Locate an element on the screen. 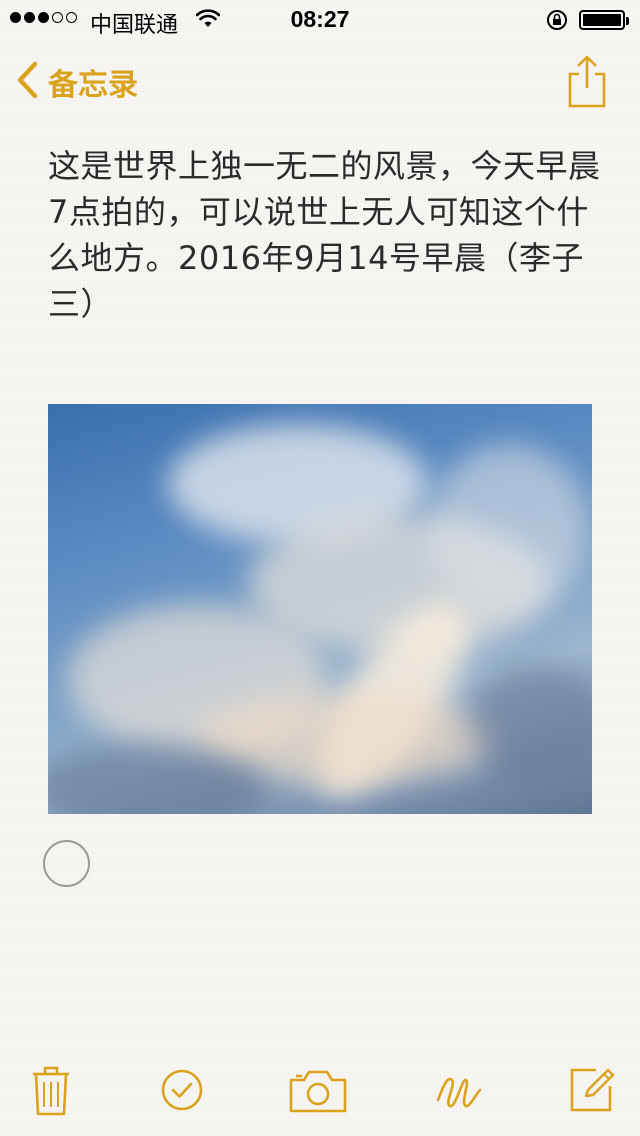 The width and height of the screenshot is (640, 1136). back-button-label: 备忘录 is located at coordinates (93, 85).